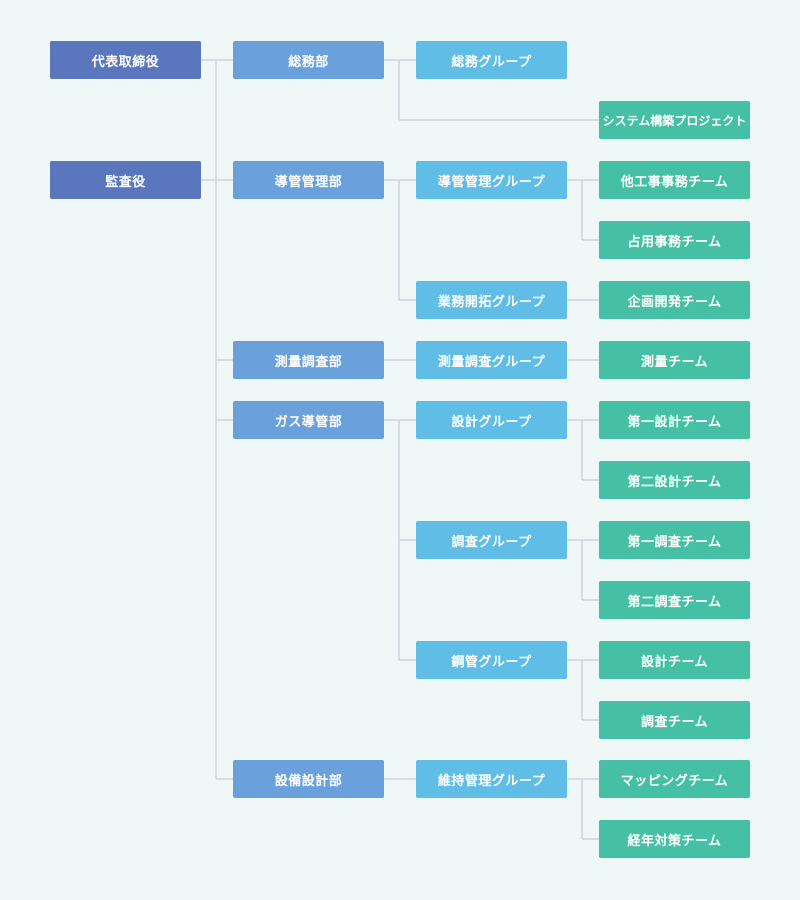  What do you see at coordinates (491, 180) in the screenshot?
I see `node-conduit-management-group: 導管管理グループ` at bounding box center [491, 180].